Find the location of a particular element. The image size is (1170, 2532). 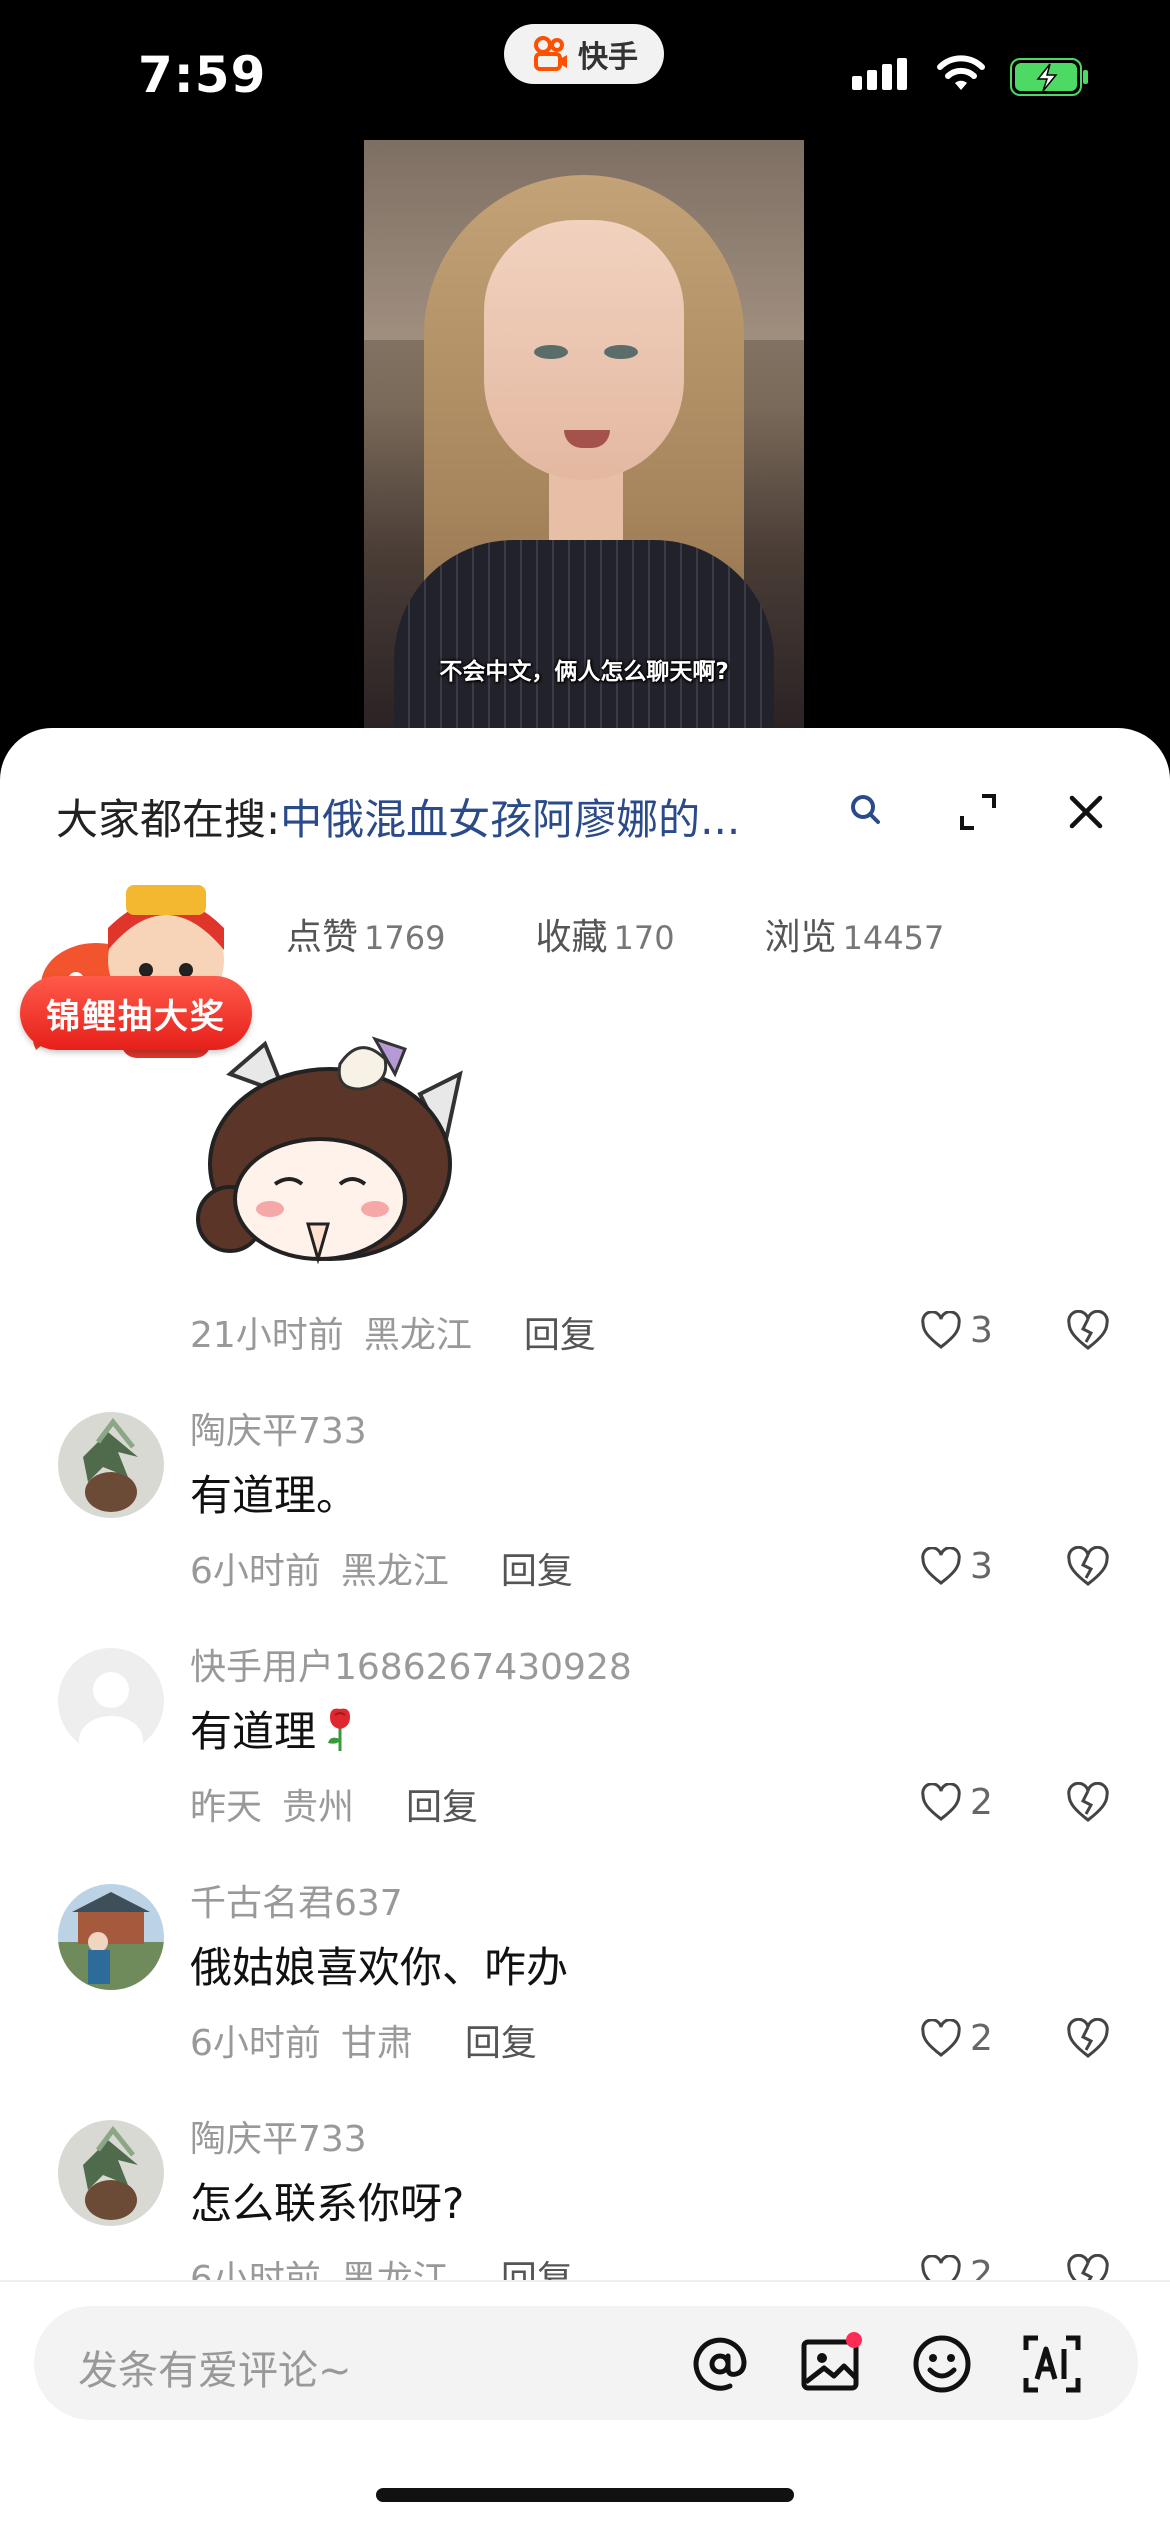

status-time: 7:59 is located at coordinates (202, 75).